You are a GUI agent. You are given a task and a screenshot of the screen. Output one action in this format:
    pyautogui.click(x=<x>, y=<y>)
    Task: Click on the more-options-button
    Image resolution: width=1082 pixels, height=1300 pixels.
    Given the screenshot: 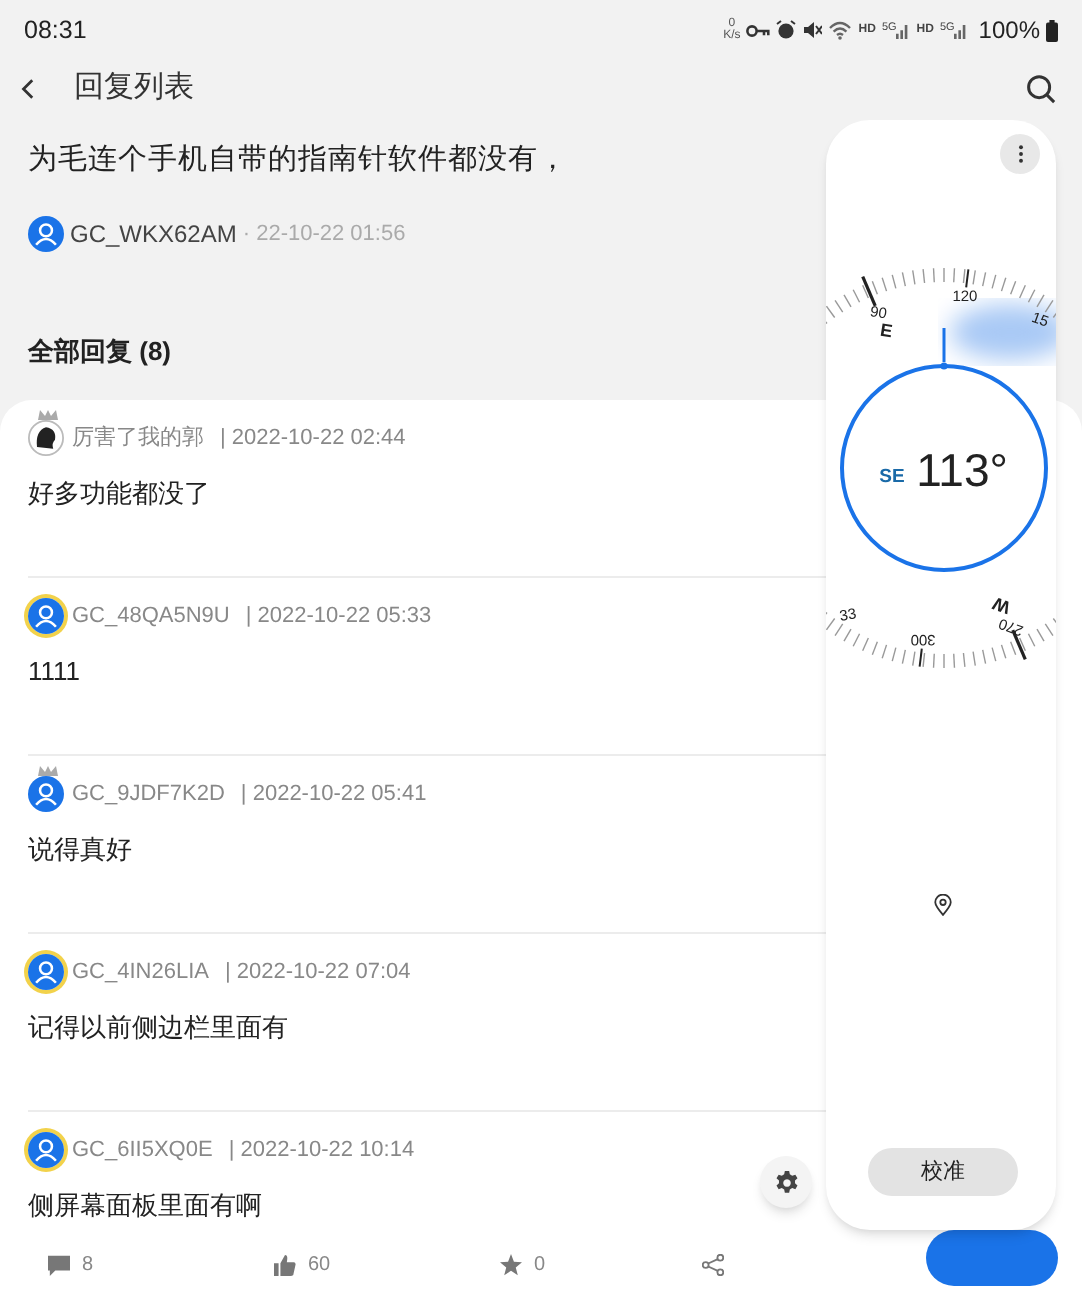 What is the action you would take?
    pyautogui.click(x=1020, y=154)
    